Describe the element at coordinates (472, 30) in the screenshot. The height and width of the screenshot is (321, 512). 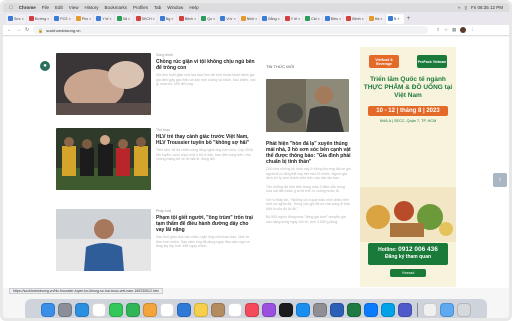
I see `kebab-menu-icon: ⋮` at that location.